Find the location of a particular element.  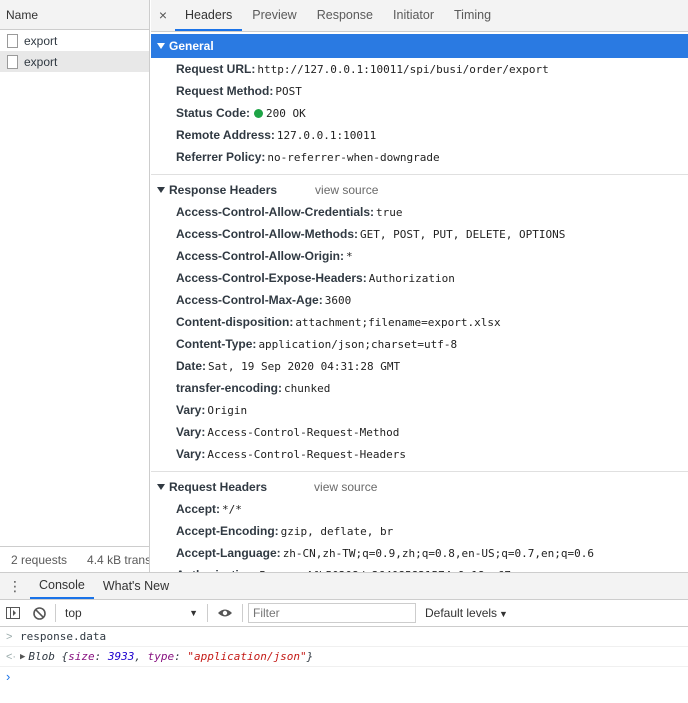

blob-size-value: 3933 is located at coordinates (121, 656).